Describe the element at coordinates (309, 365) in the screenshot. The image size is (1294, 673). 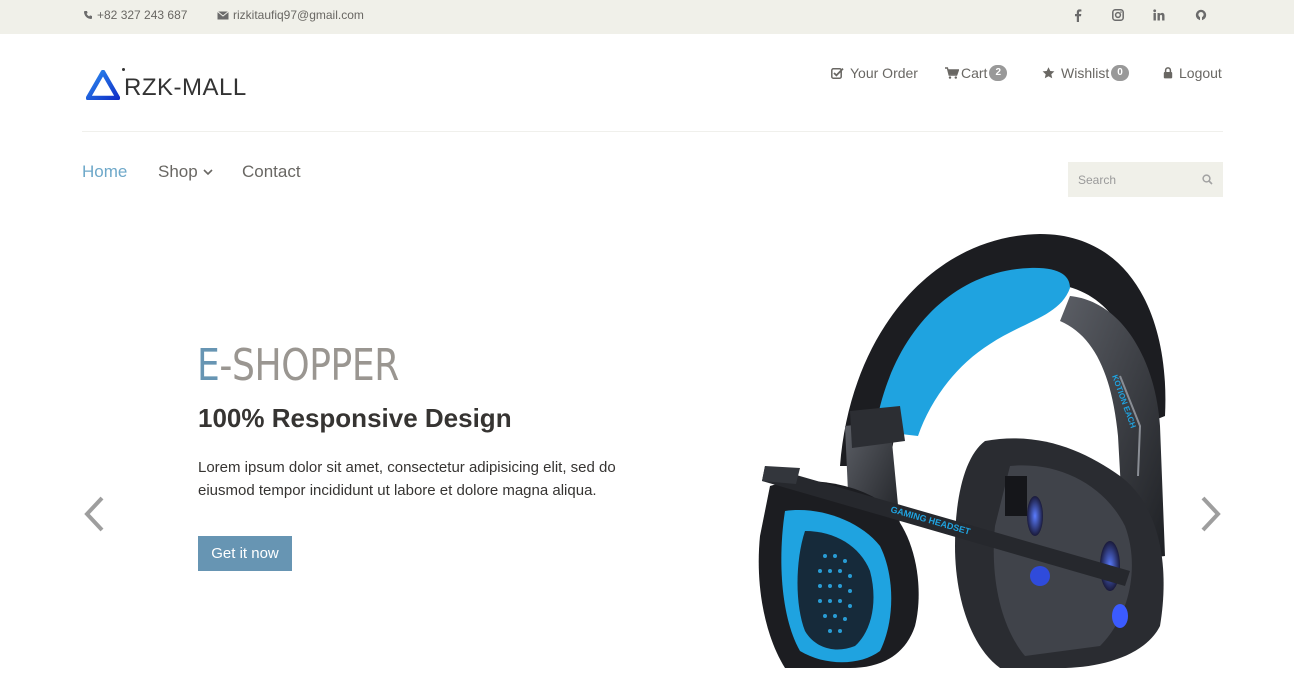
I see `hero-title-rest: -SHOPPER` at that location.